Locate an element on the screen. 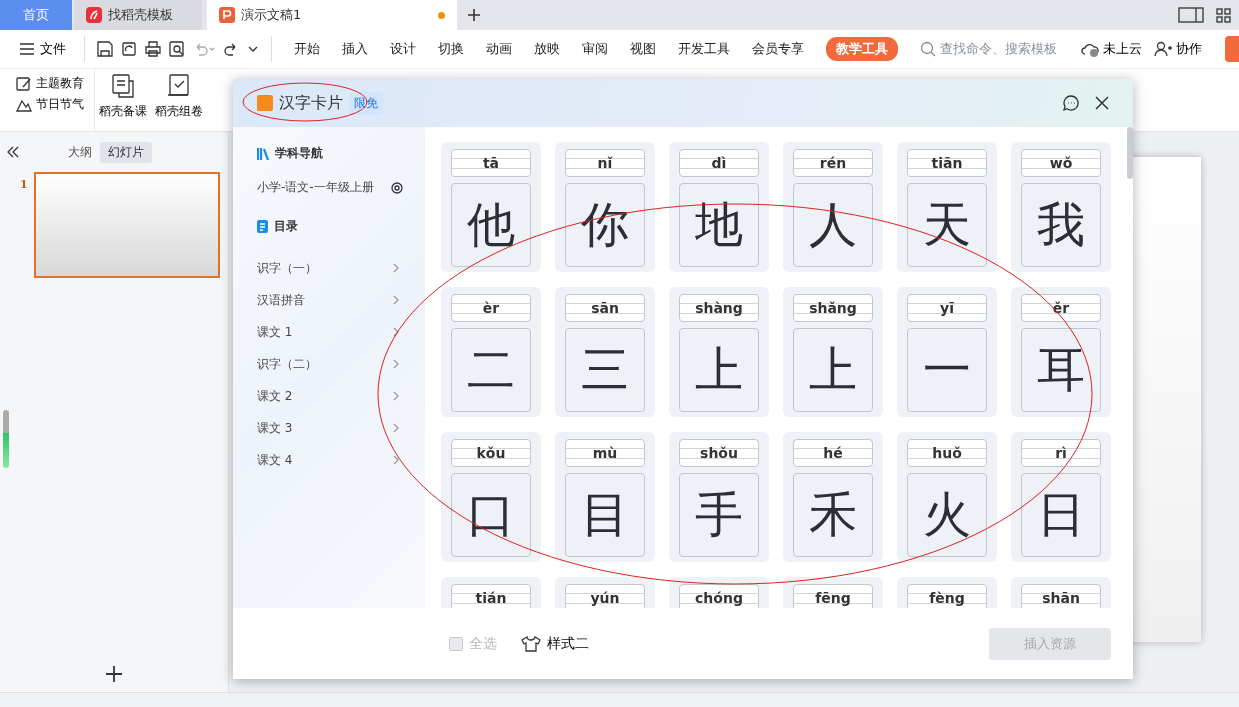 The height and width of the screenshot is (707, 1239). character-card: shǒu 手 is located at coordinates (719, 497).